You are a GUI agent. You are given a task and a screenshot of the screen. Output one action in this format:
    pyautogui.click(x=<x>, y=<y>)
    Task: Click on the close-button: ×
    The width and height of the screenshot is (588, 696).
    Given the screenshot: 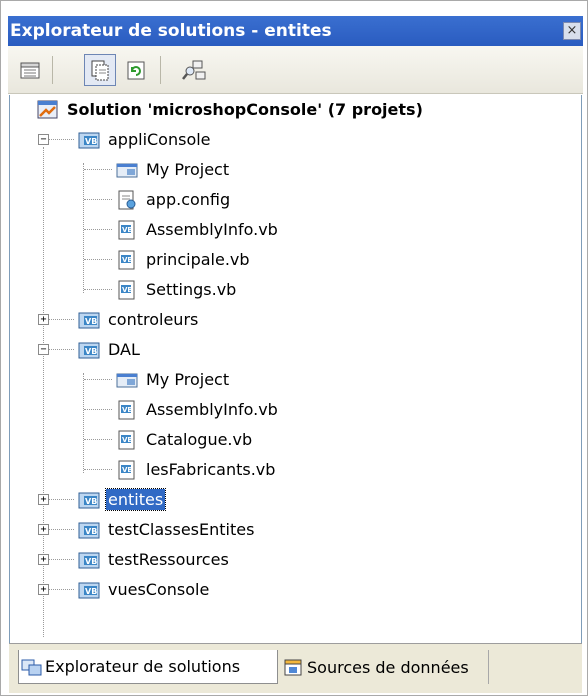 What is the action you would take?
    pyautogui.click(x=572, y=31)
    